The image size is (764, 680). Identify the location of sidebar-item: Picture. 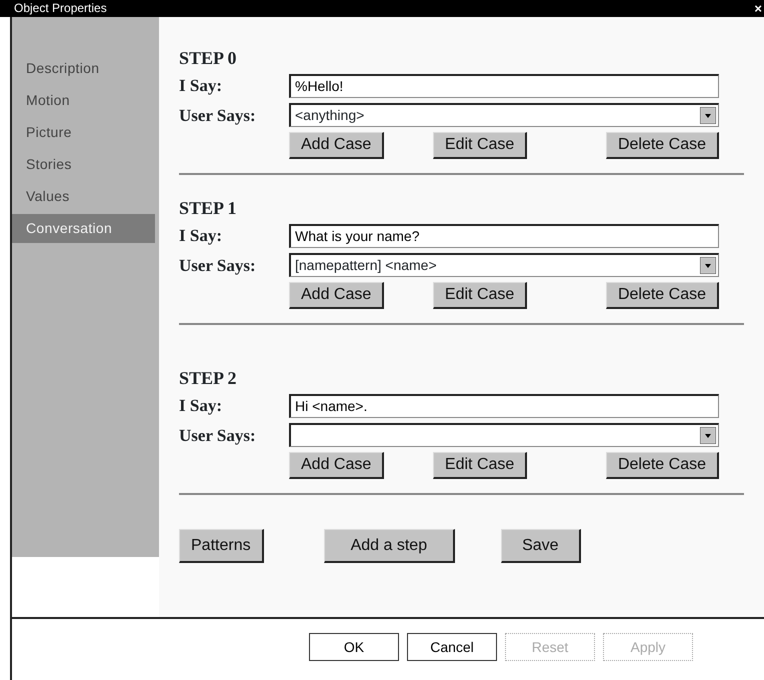
(85, 132).